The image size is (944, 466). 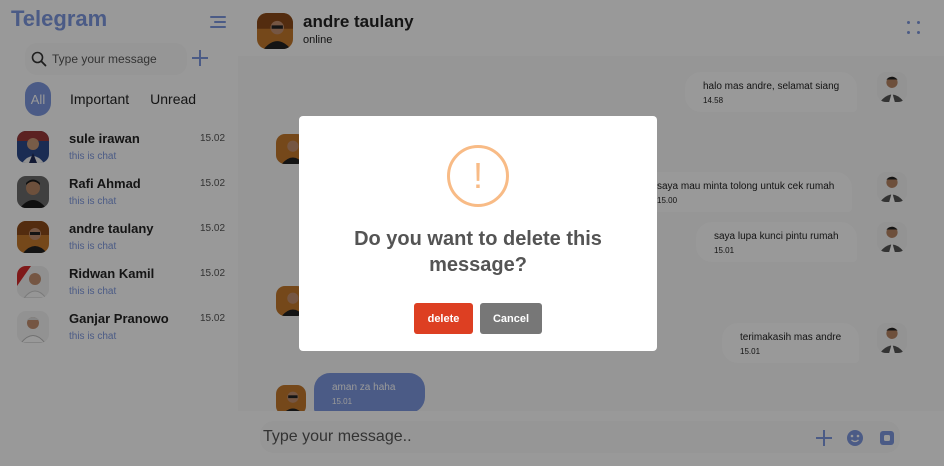 What do you see at coordinates (511, 318) in the screenshot?
I see `cancel-button: Cancel` at bounding box center [511, 318].